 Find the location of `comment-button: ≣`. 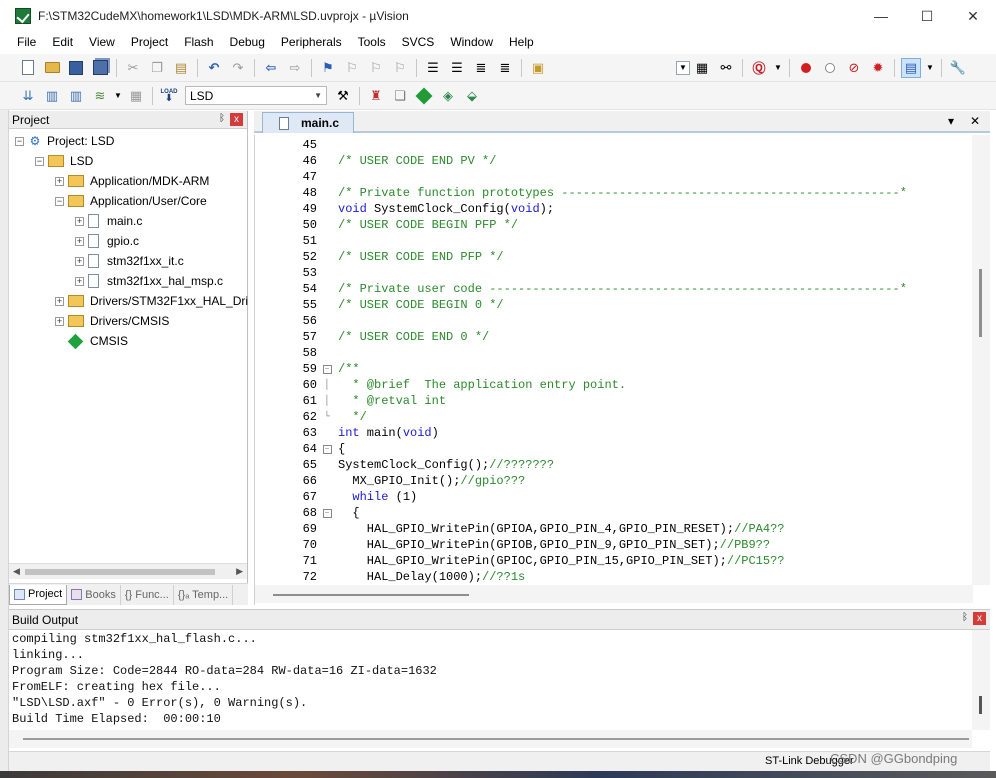

comment-button: ≣ is located at coordinates (481, 68).